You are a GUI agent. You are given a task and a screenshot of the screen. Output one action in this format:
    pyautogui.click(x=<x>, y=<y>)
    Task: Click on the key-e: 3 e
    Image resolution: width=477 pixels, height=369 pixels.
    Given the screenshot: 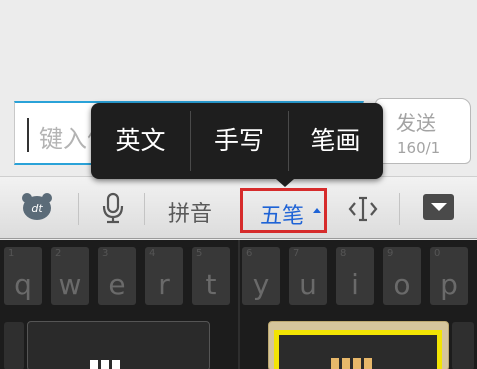 What is the action you would take?
    pyautogui.click(x=117, y=276)
    